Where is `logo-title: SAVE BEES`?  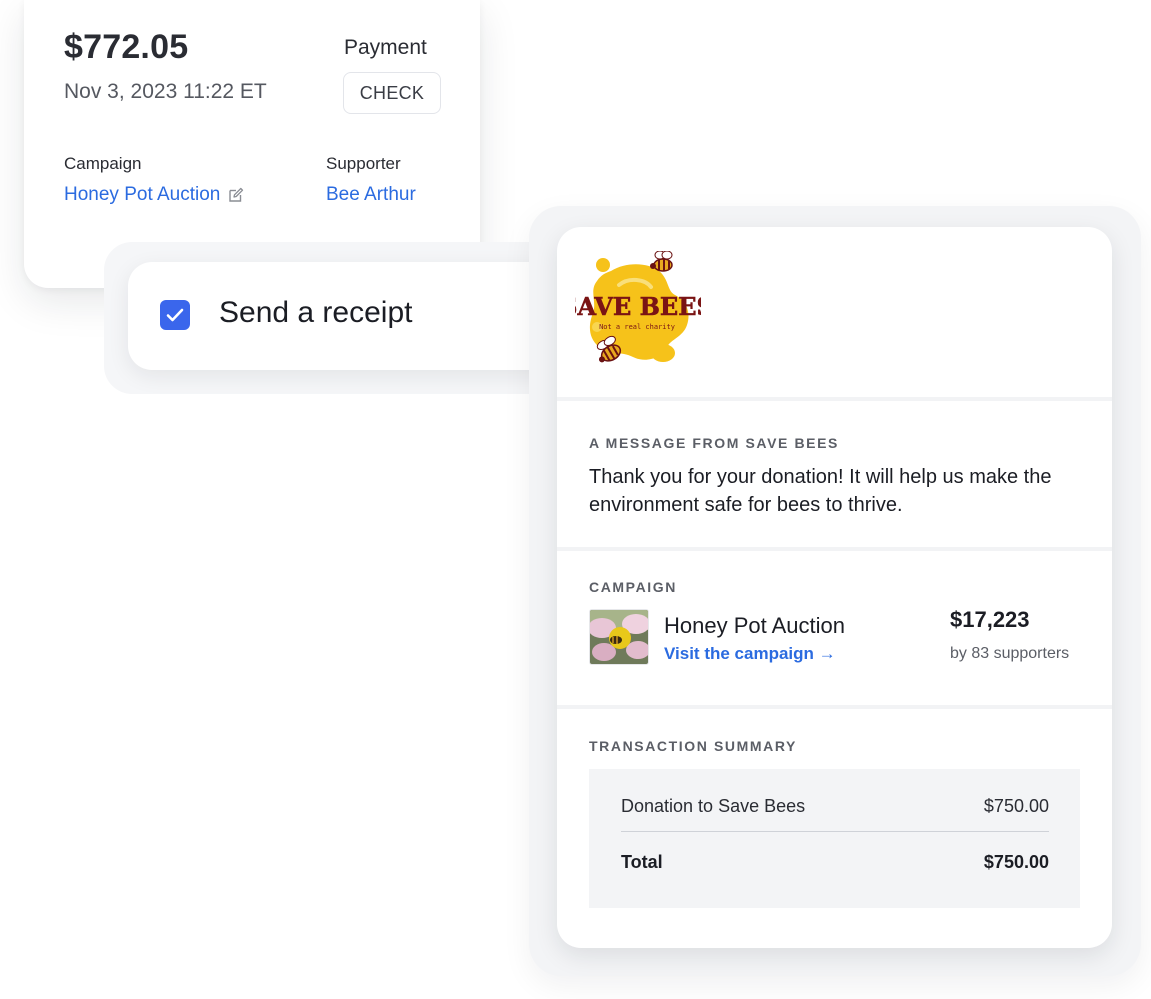
logo-title: SAVE BEES is located at coordinates (638, 306).